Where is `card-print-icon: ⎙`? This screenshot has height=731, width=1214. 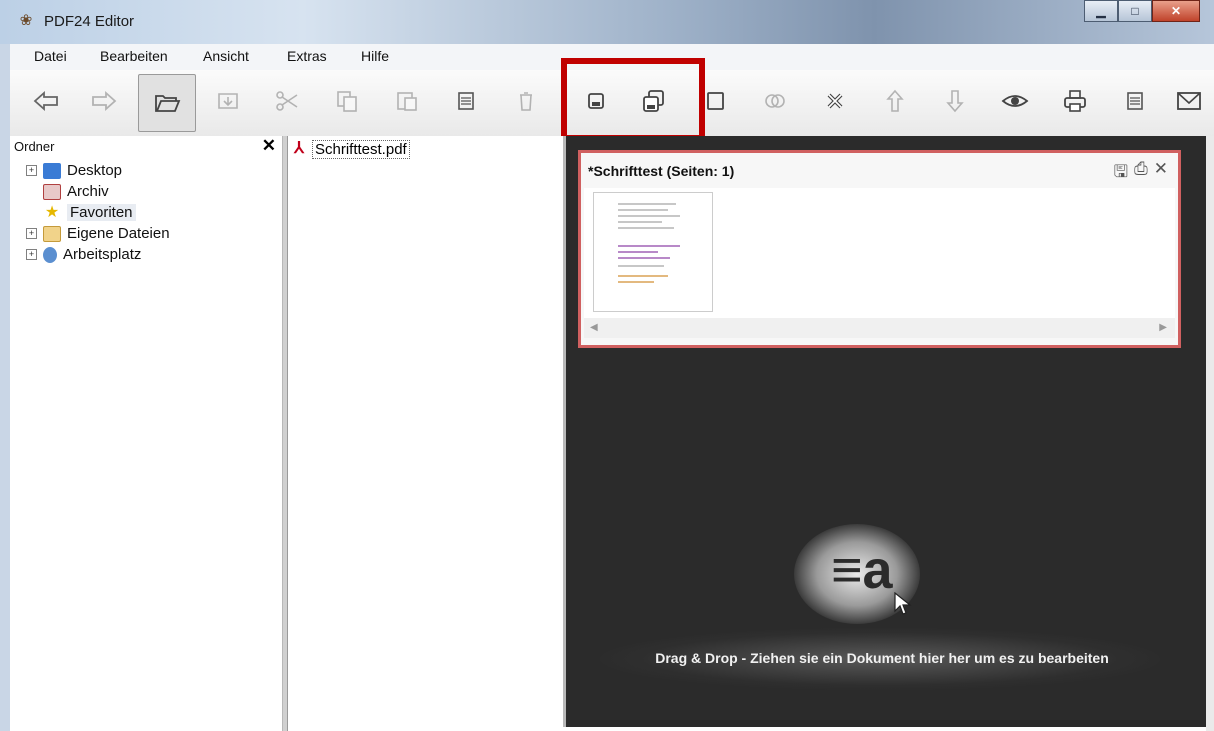
card-print-icon: ⎙ is located at coordinates (1141, 173).